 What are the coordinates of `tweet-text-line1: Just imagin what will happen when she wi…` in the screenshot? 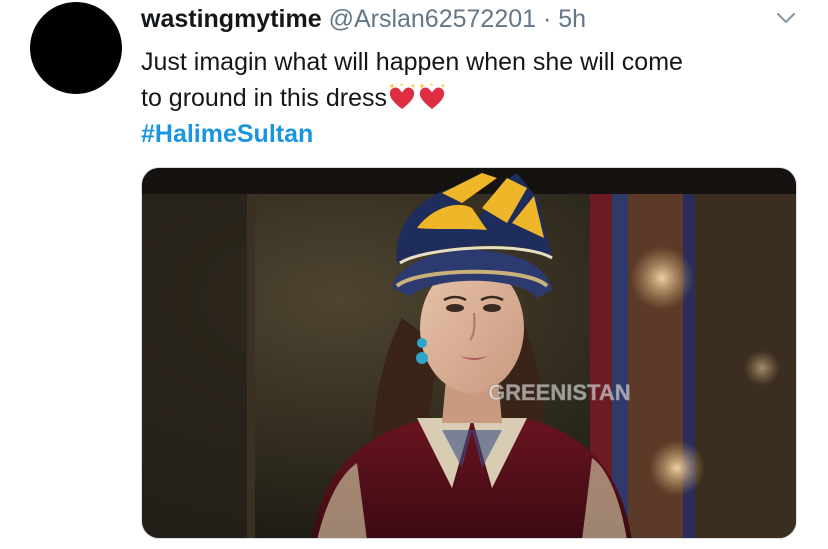 It's located at (412, 62).